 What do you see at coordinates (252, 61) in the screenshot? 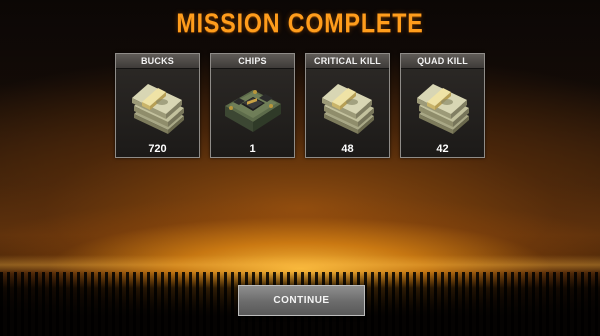
I see `reward-label: CHIPS` at bounding box center [252, 61].